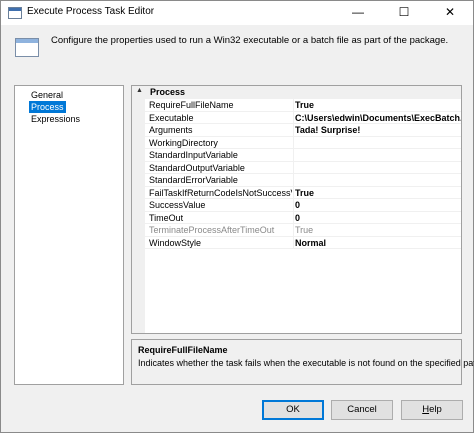 The width and height of the screenshot is (474, 433). I want to click on collapse-icon: ▲, so click(139, 90).